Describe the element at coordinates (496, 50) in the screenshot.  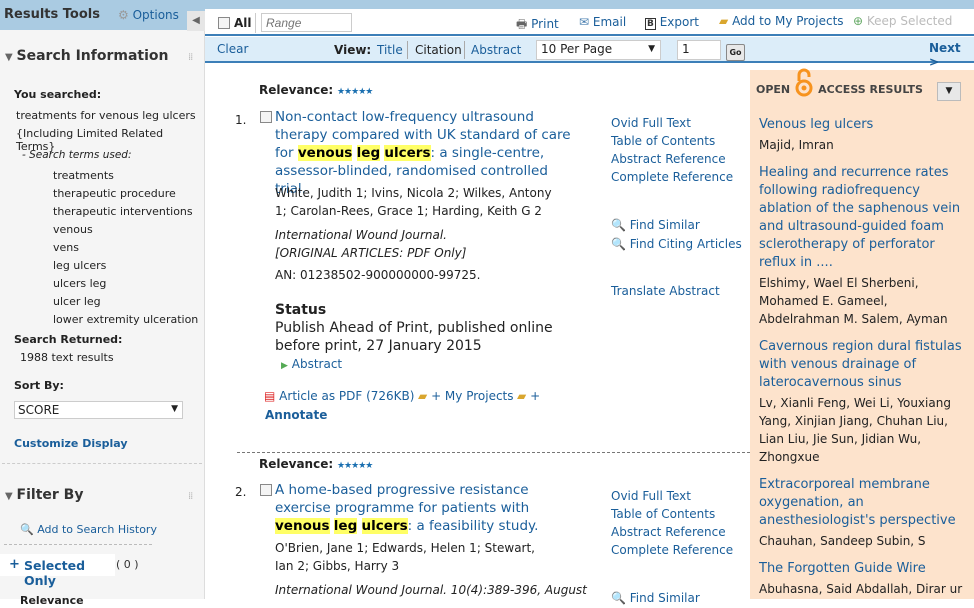
I see `view-abstract-link: Abstract` at that location.